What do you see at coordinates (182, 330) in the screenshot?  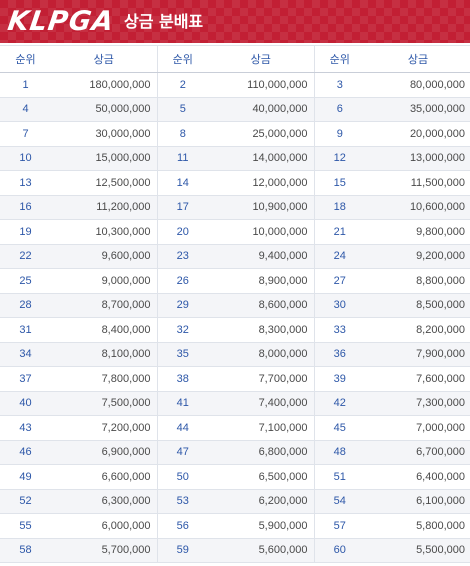 I see `rank-cell: 32` at bounding box center [182, 330].